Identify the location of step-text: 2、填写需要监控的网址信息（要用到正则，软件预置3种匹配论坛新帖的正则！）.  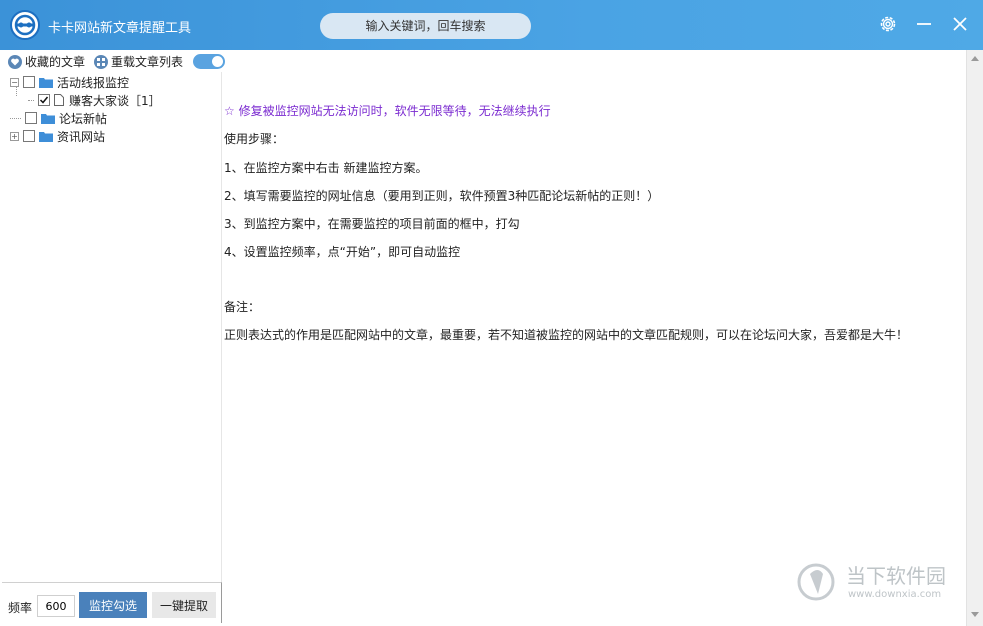
(442, 196).